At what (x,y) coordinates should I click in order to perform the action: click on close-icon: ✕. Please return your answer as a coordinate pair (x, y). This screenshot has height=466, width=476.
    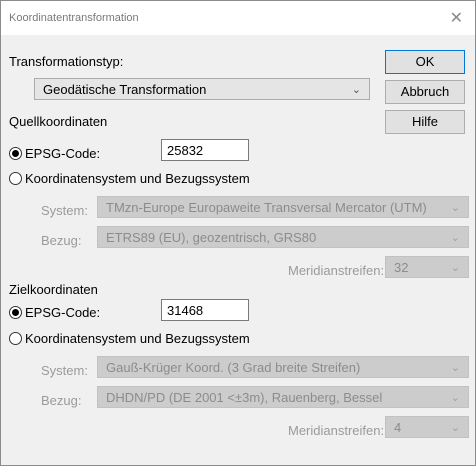
    Looking at the image, I should click on (456, 18).